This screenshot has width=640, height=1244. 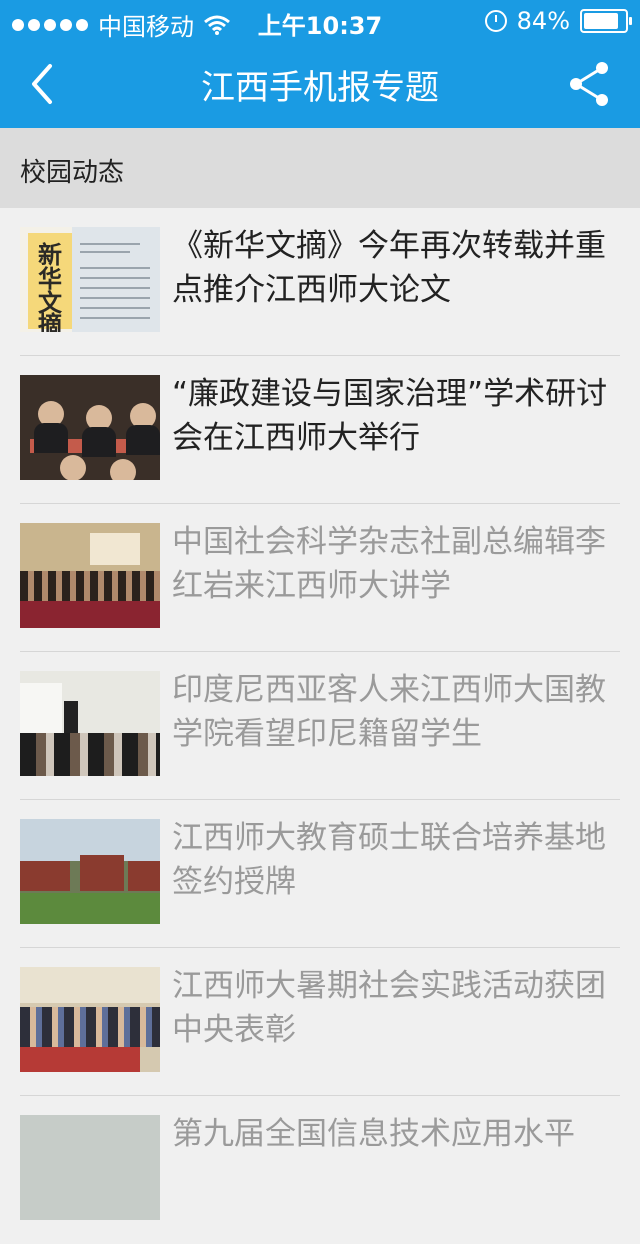 I want to click on share-icon, so click(x=590, y=84).